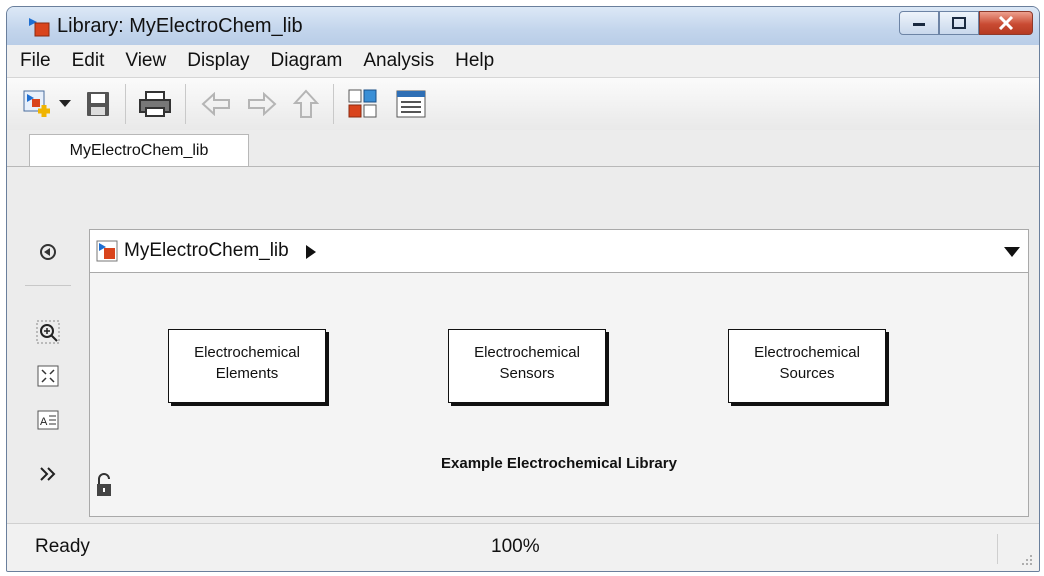 The image size is (1044, 576). I want to click on block-electrochemical-elements: Electrochemical Elements, so click(247, 366).